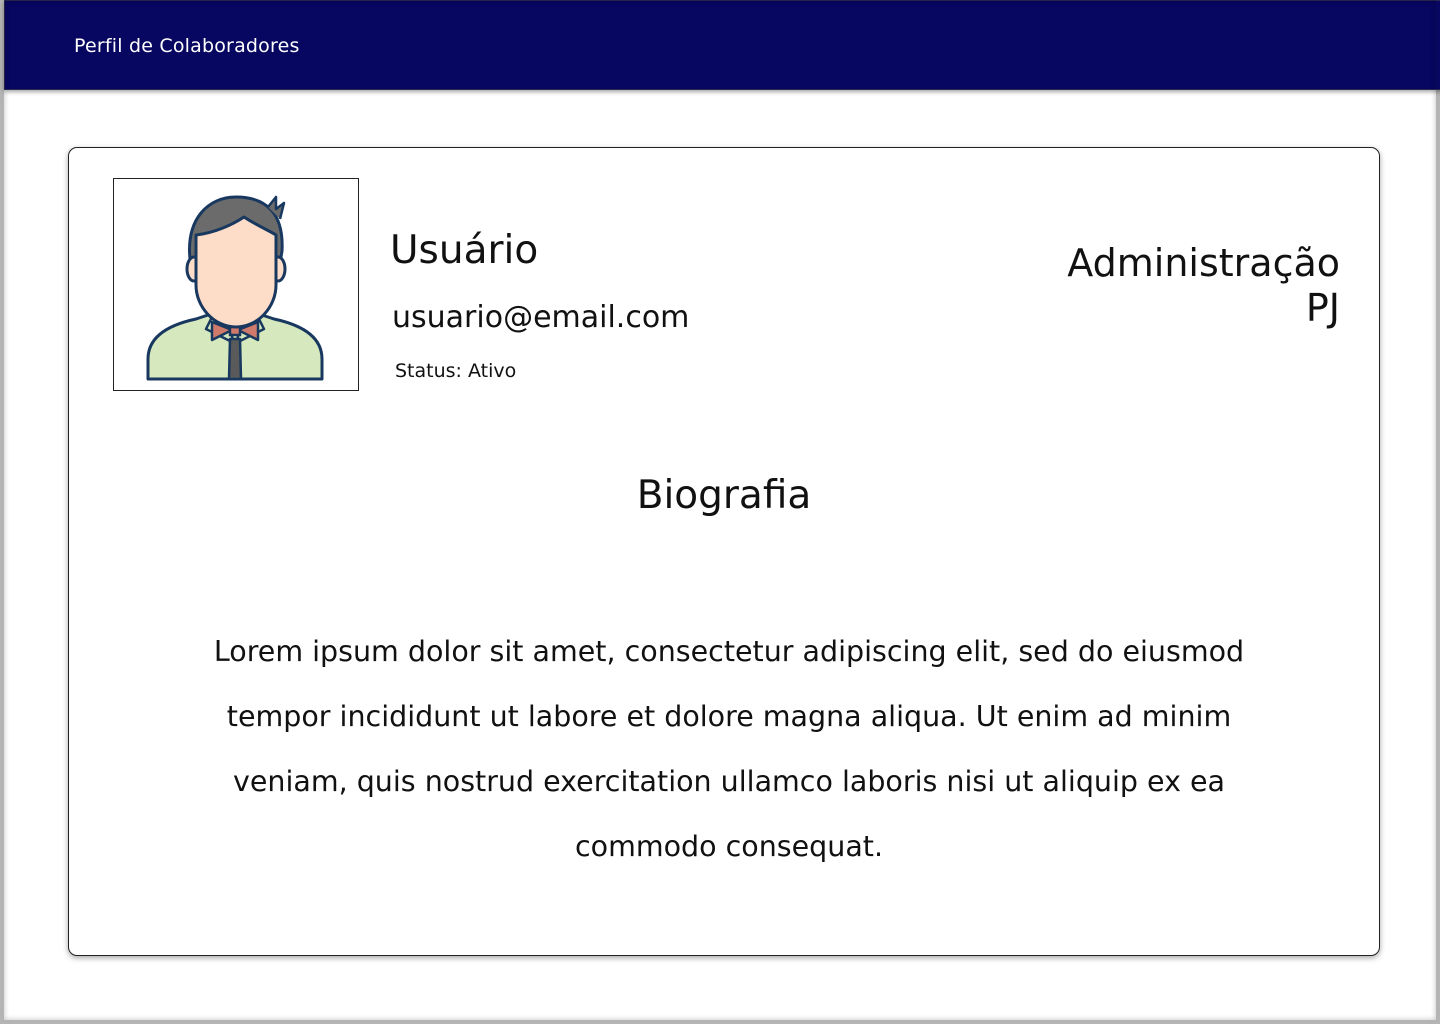 The height and width of the screenshot is (1024, 1440). What do you see at coordinates (1203, 286) in the screenshot?
I see `user-role: Administração PJ` at bounding box center [1203, 286].